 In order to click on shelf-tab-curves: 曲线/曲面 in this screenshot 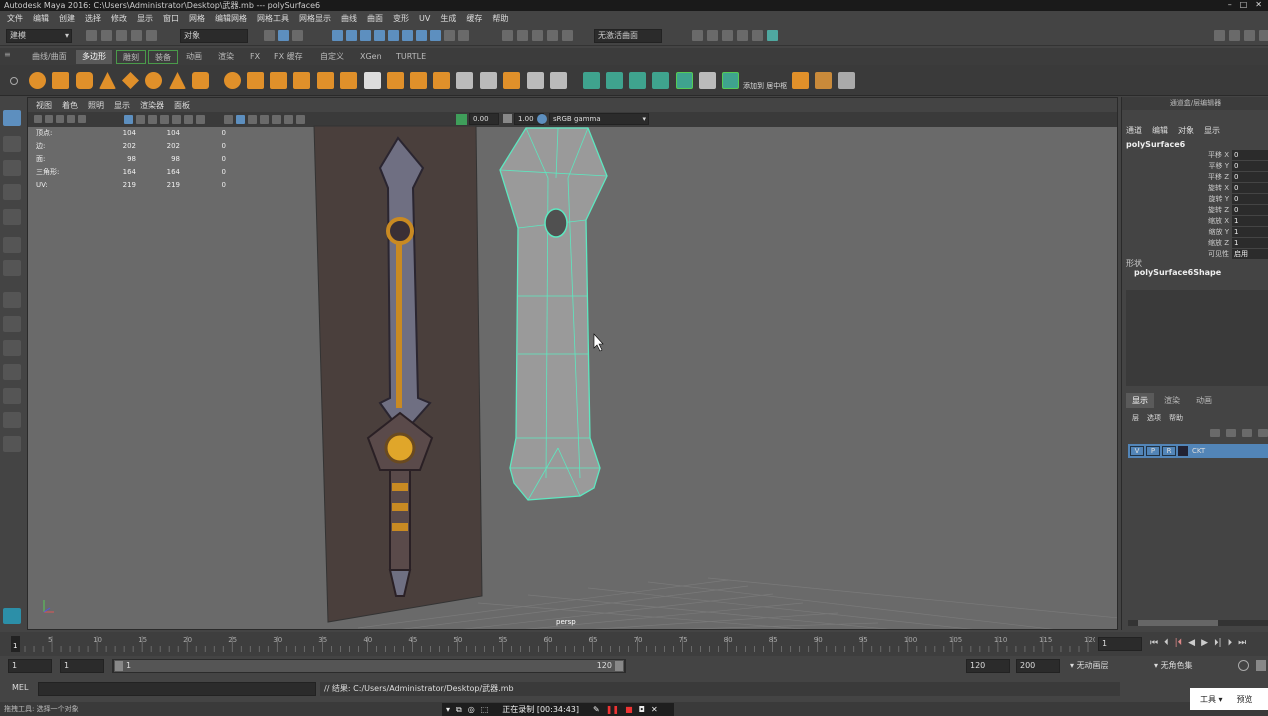, I will do `click(49, 57)`.